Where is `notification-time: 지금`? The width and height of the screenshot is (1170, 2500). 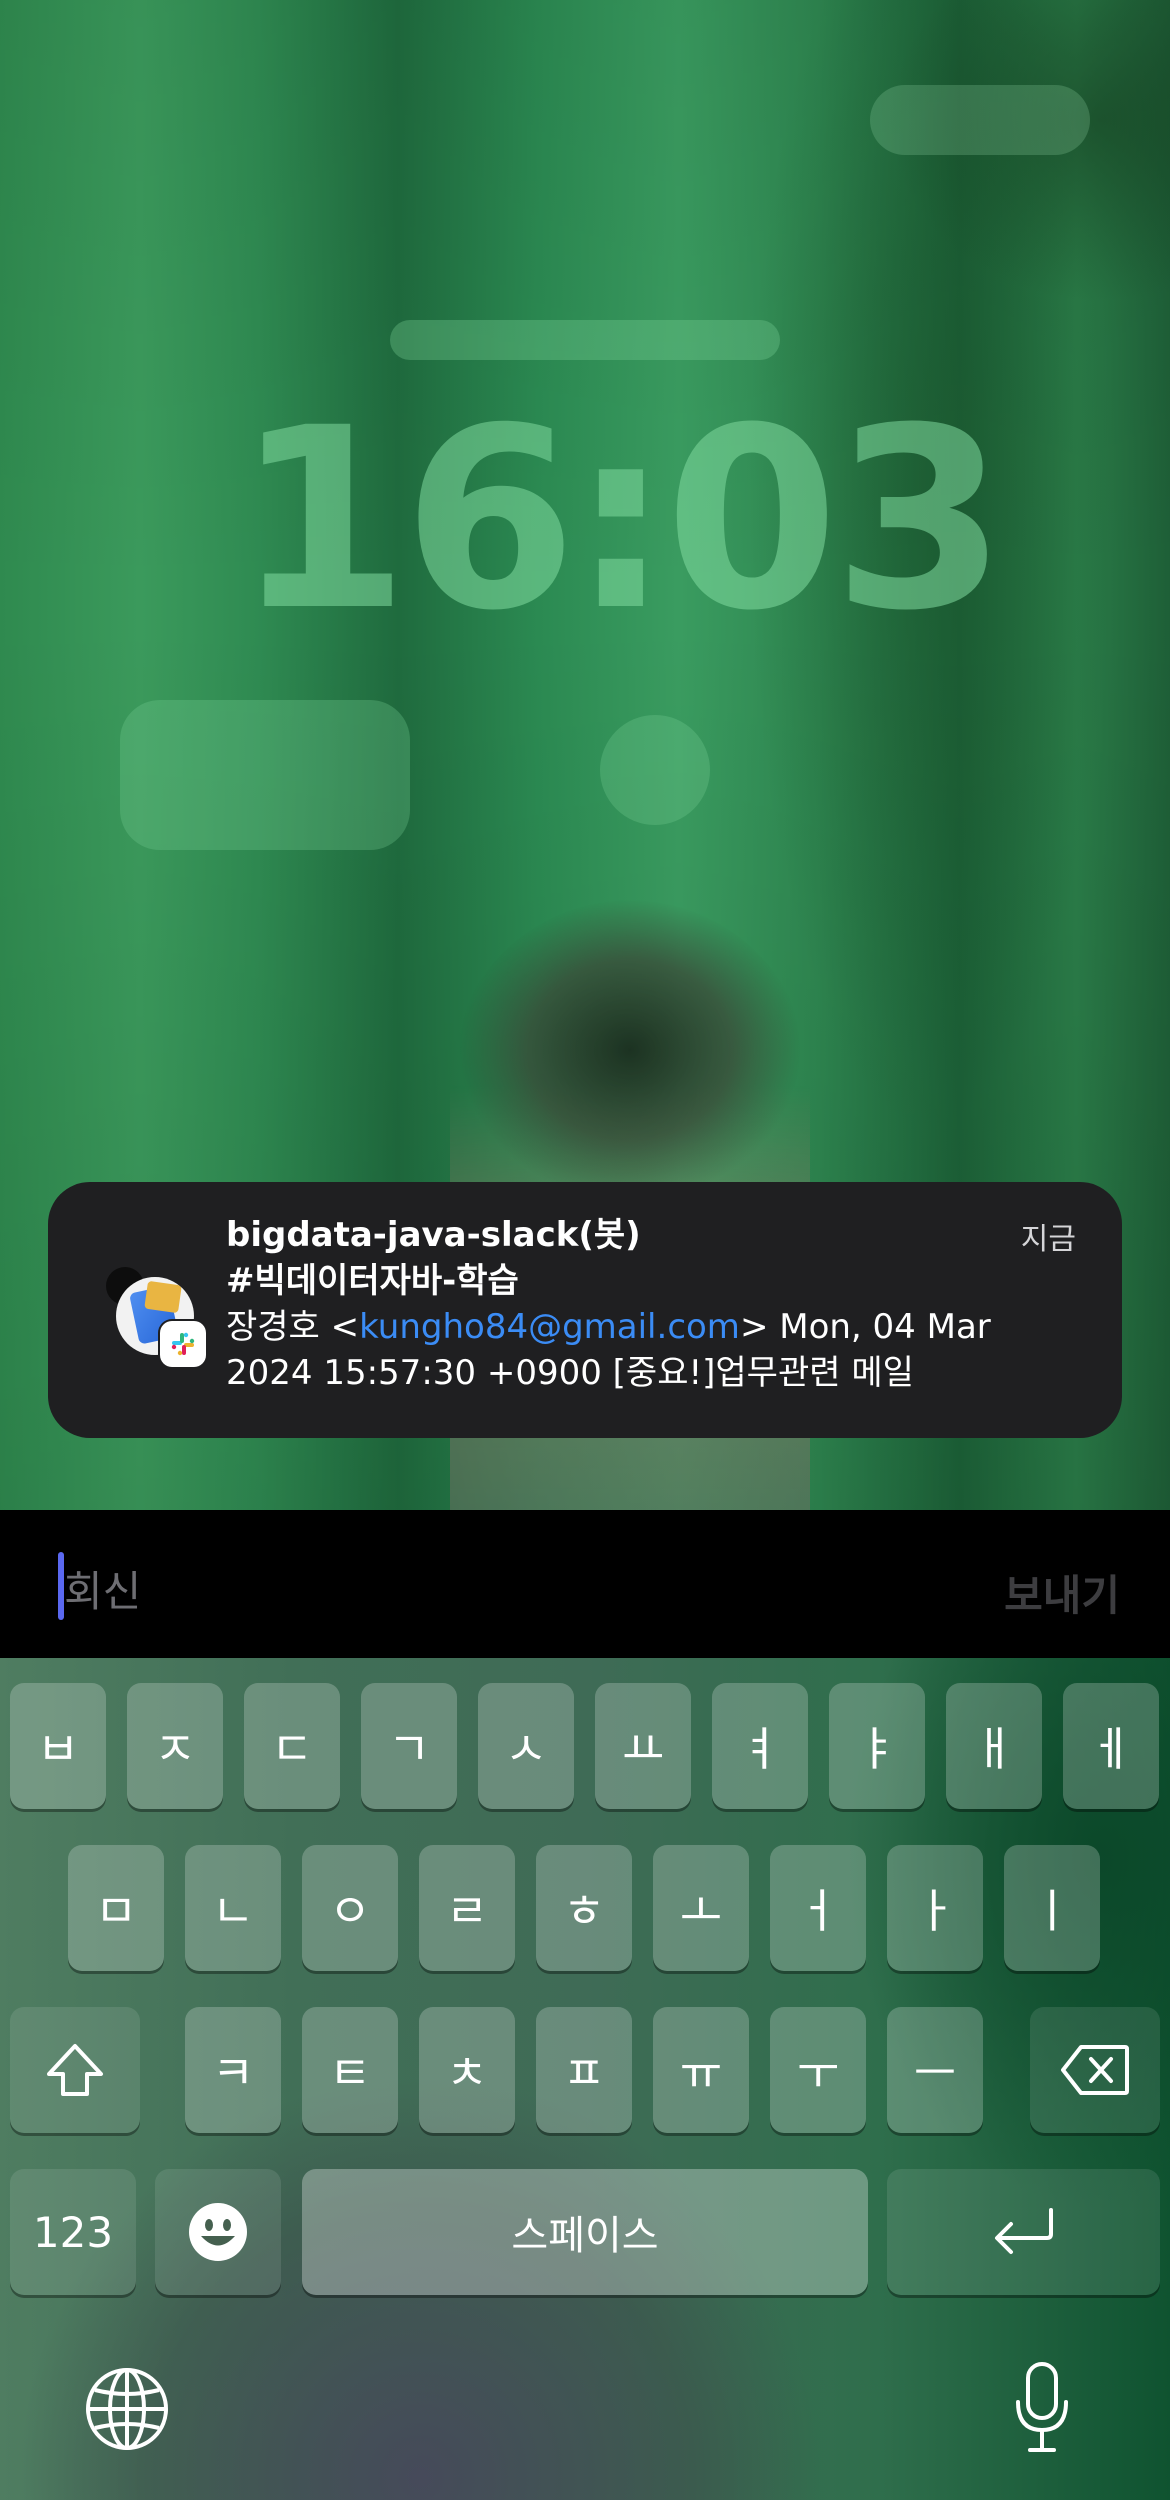
notification-time: 지금 is located at coordinates (1048, 1239).